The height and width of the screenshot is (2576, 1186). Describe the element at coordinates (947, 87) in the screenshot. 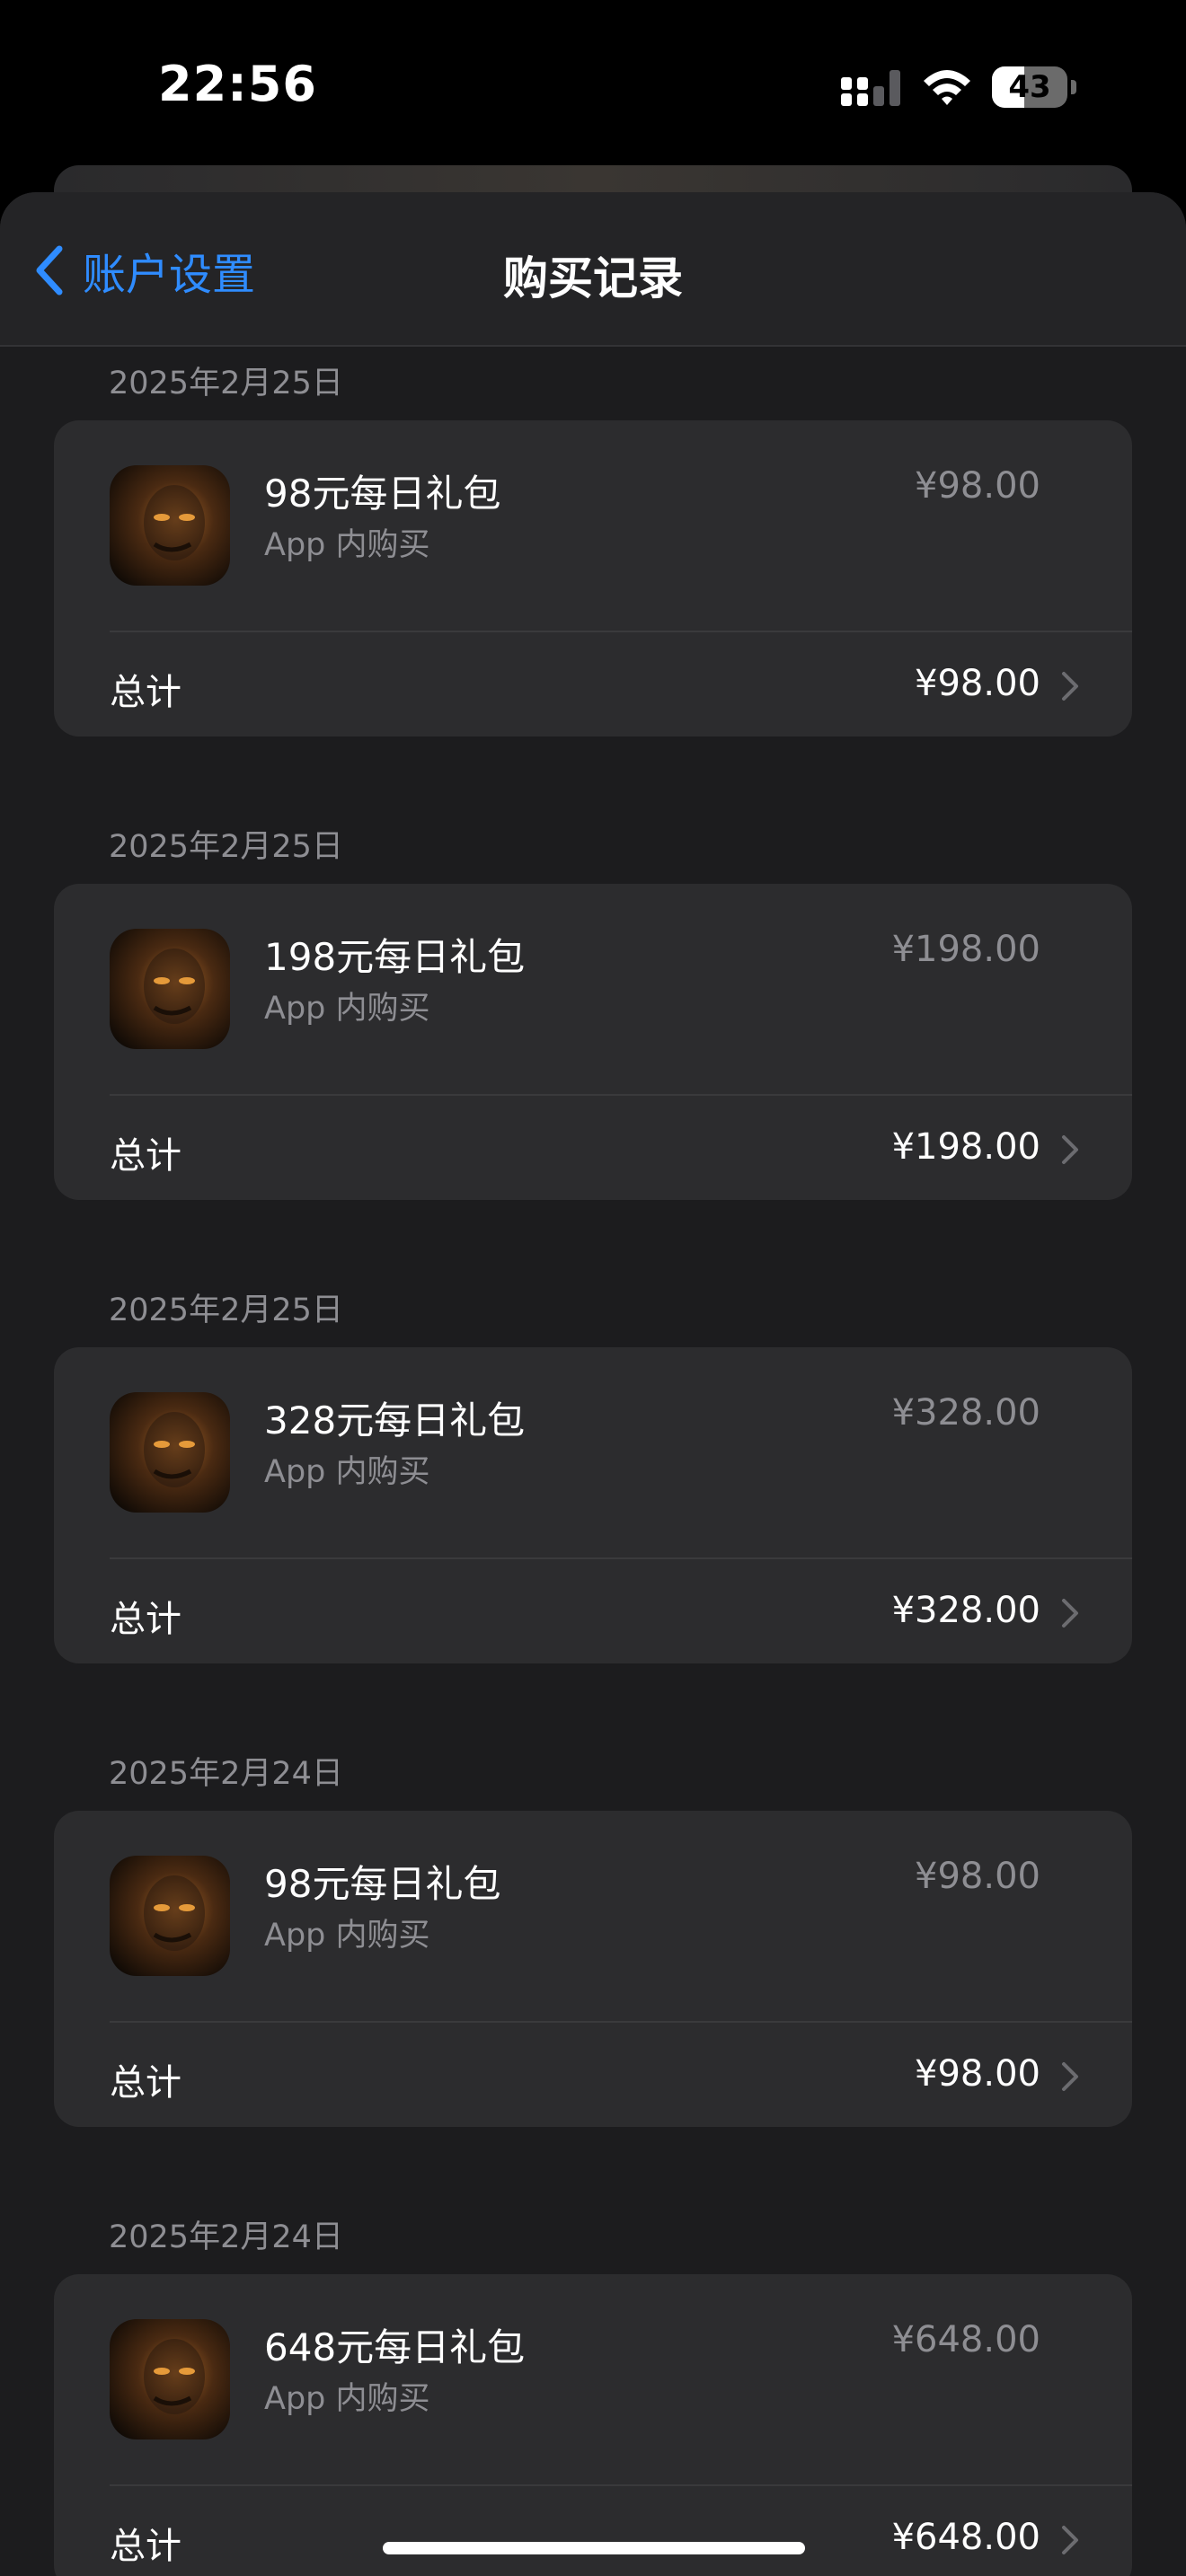

I see `wifi-icon` at that location.